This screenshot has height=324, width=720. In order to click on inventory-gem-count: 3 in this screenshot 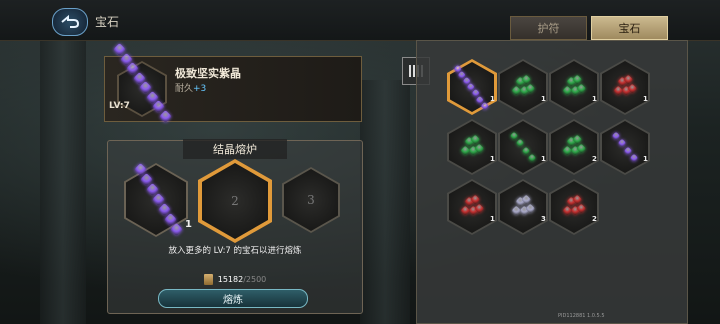, I will do `click(543, 219)`.